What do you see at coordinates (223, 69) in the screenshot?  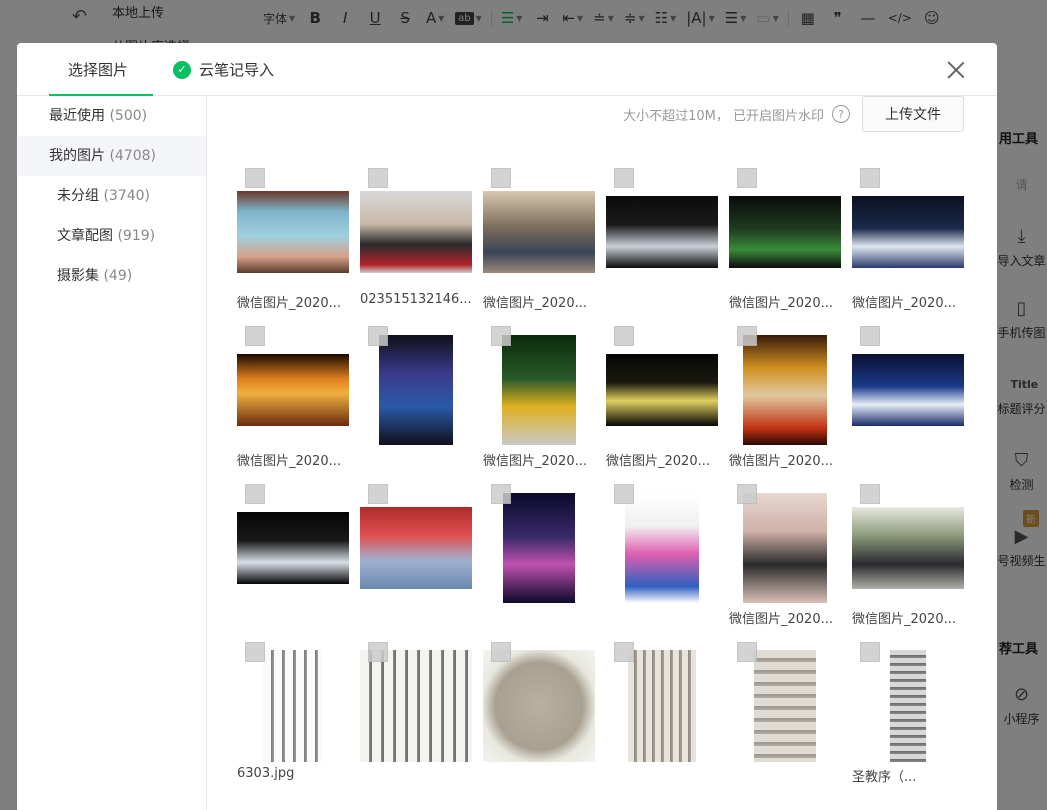 I see `tab-cloud-note-import: ✓ 云笔记导入` at bounding box center [223, 69].